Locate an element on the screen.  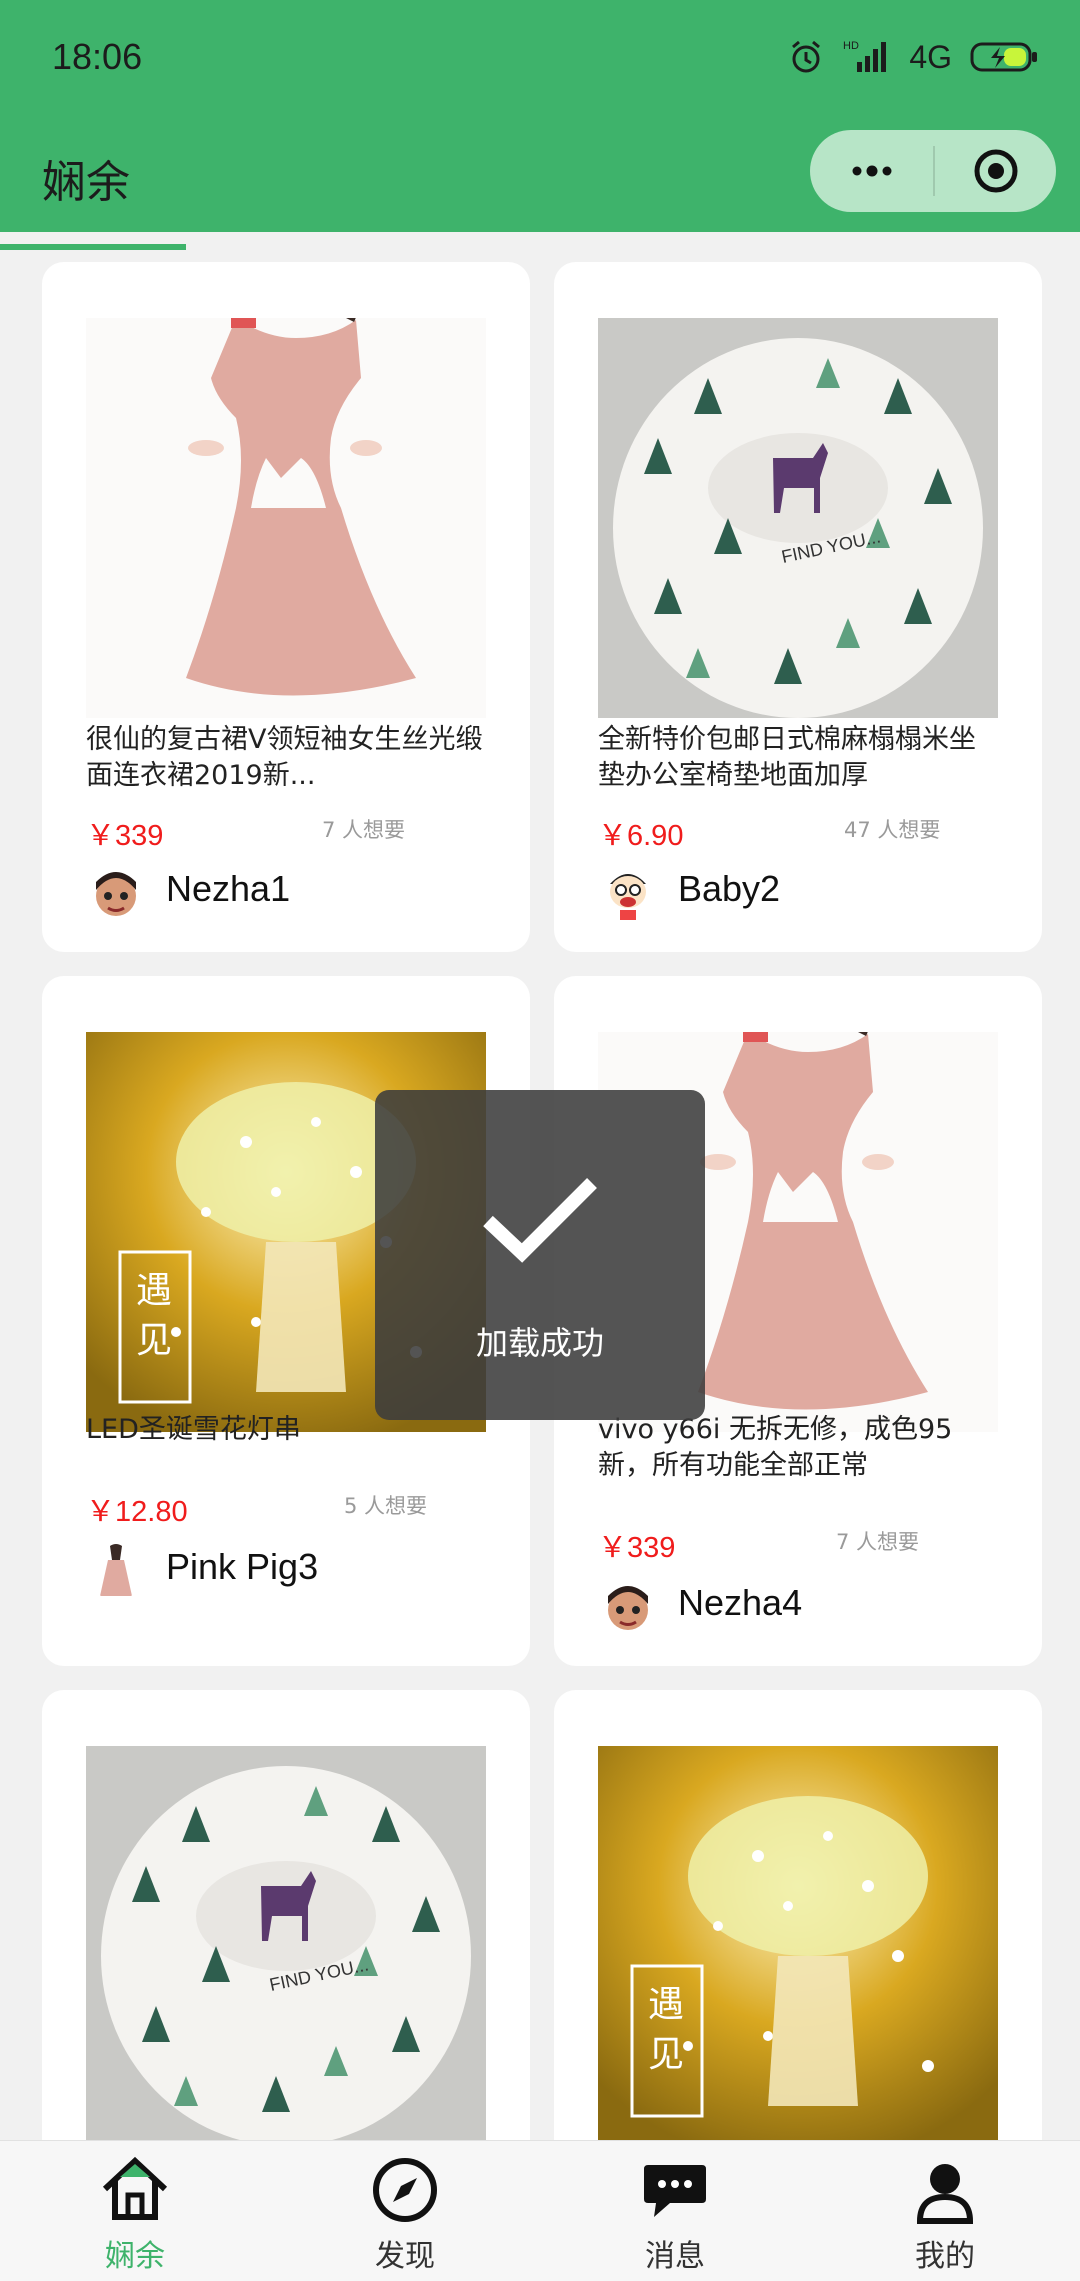
want-count: 47 人想要 is located at coordinates (892, 830).